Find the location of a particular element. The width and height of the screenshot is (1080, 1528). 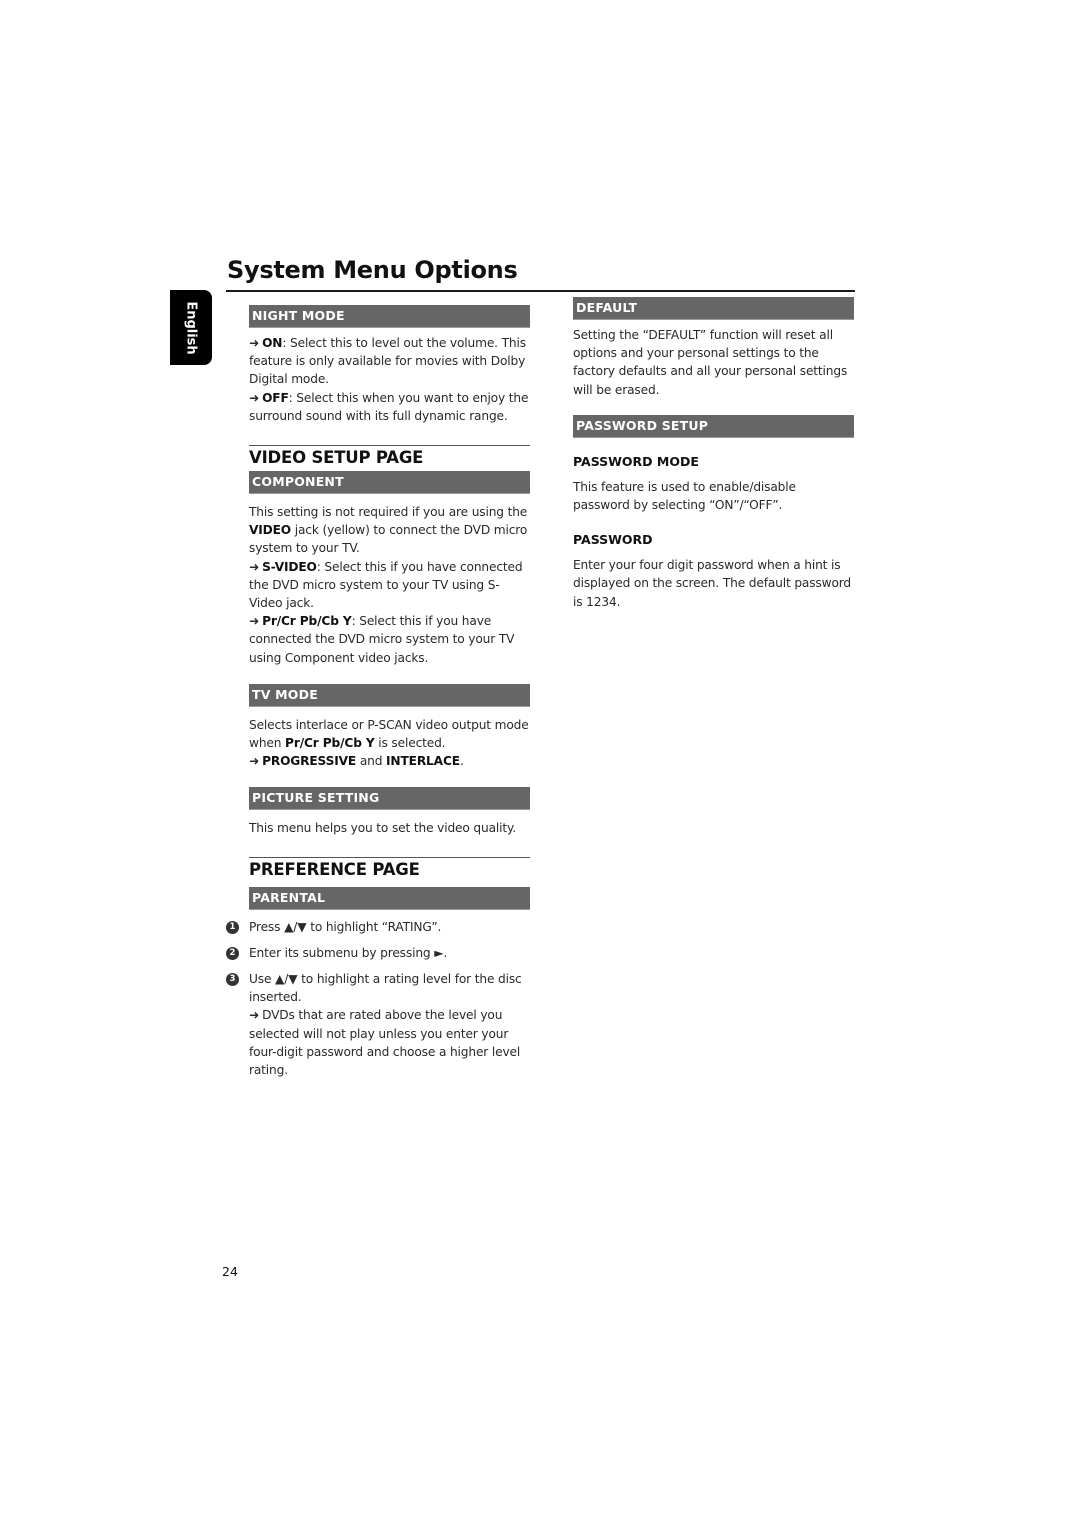

parental-step-2: 2 Enter its submenu by pressing ►. is located at coordinates (378, 953).